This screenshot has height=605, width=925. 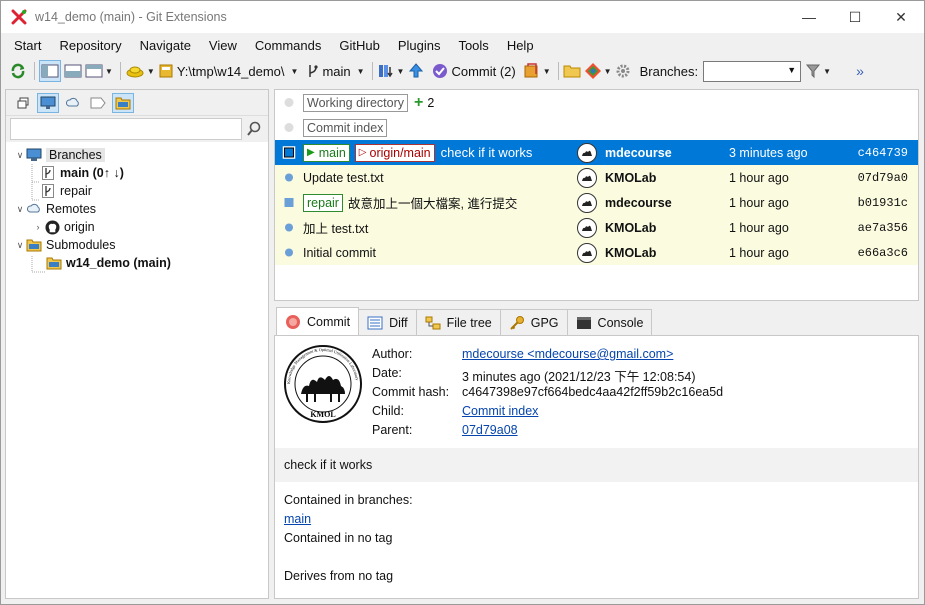 What do you see at coordinates (228, 71) in the screenshot?
I see `repository-selector: Y:\tmp\w14_demo\ ▼` at bounding box center [228, 71].